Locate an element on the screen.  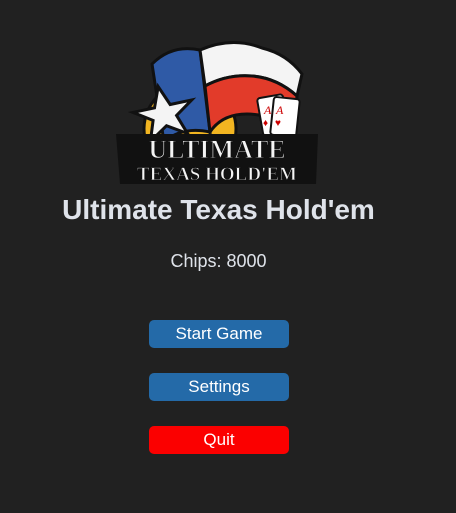
settings-button: Settings is located at coordinates (219, 387).